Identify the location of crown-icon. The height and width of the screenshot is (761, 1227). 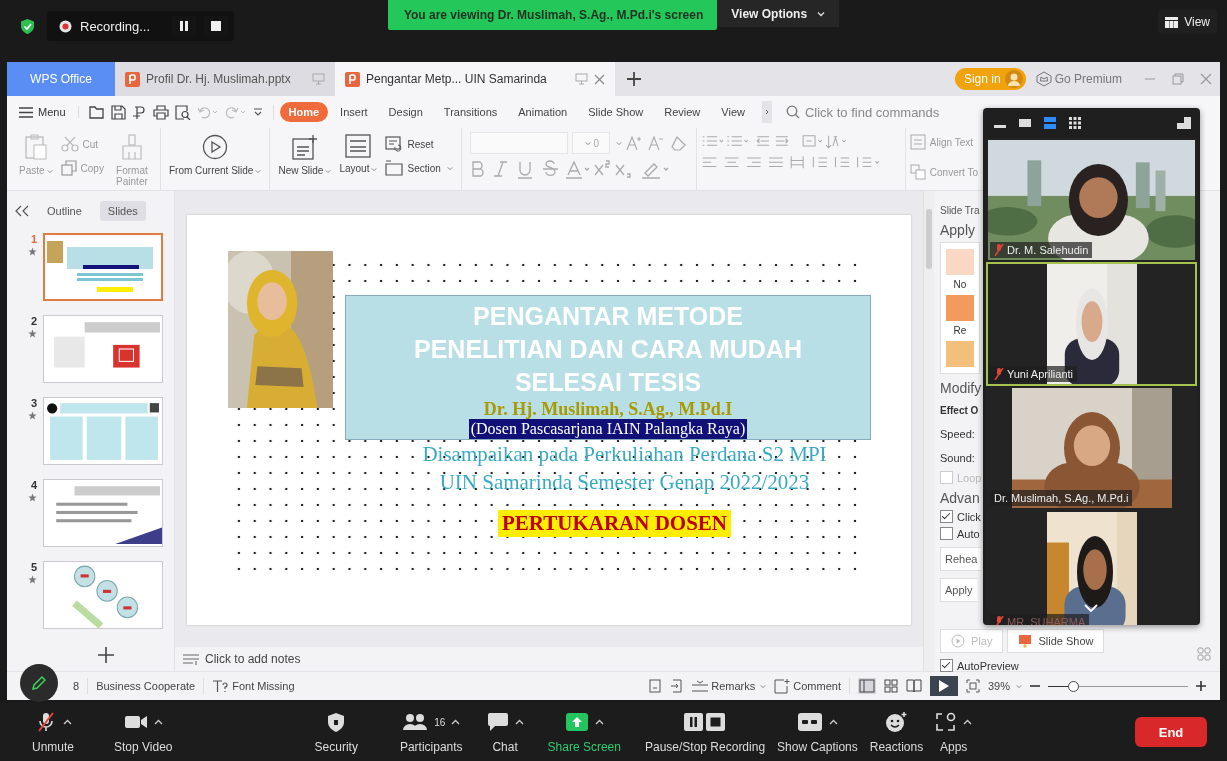
(1043, 79).